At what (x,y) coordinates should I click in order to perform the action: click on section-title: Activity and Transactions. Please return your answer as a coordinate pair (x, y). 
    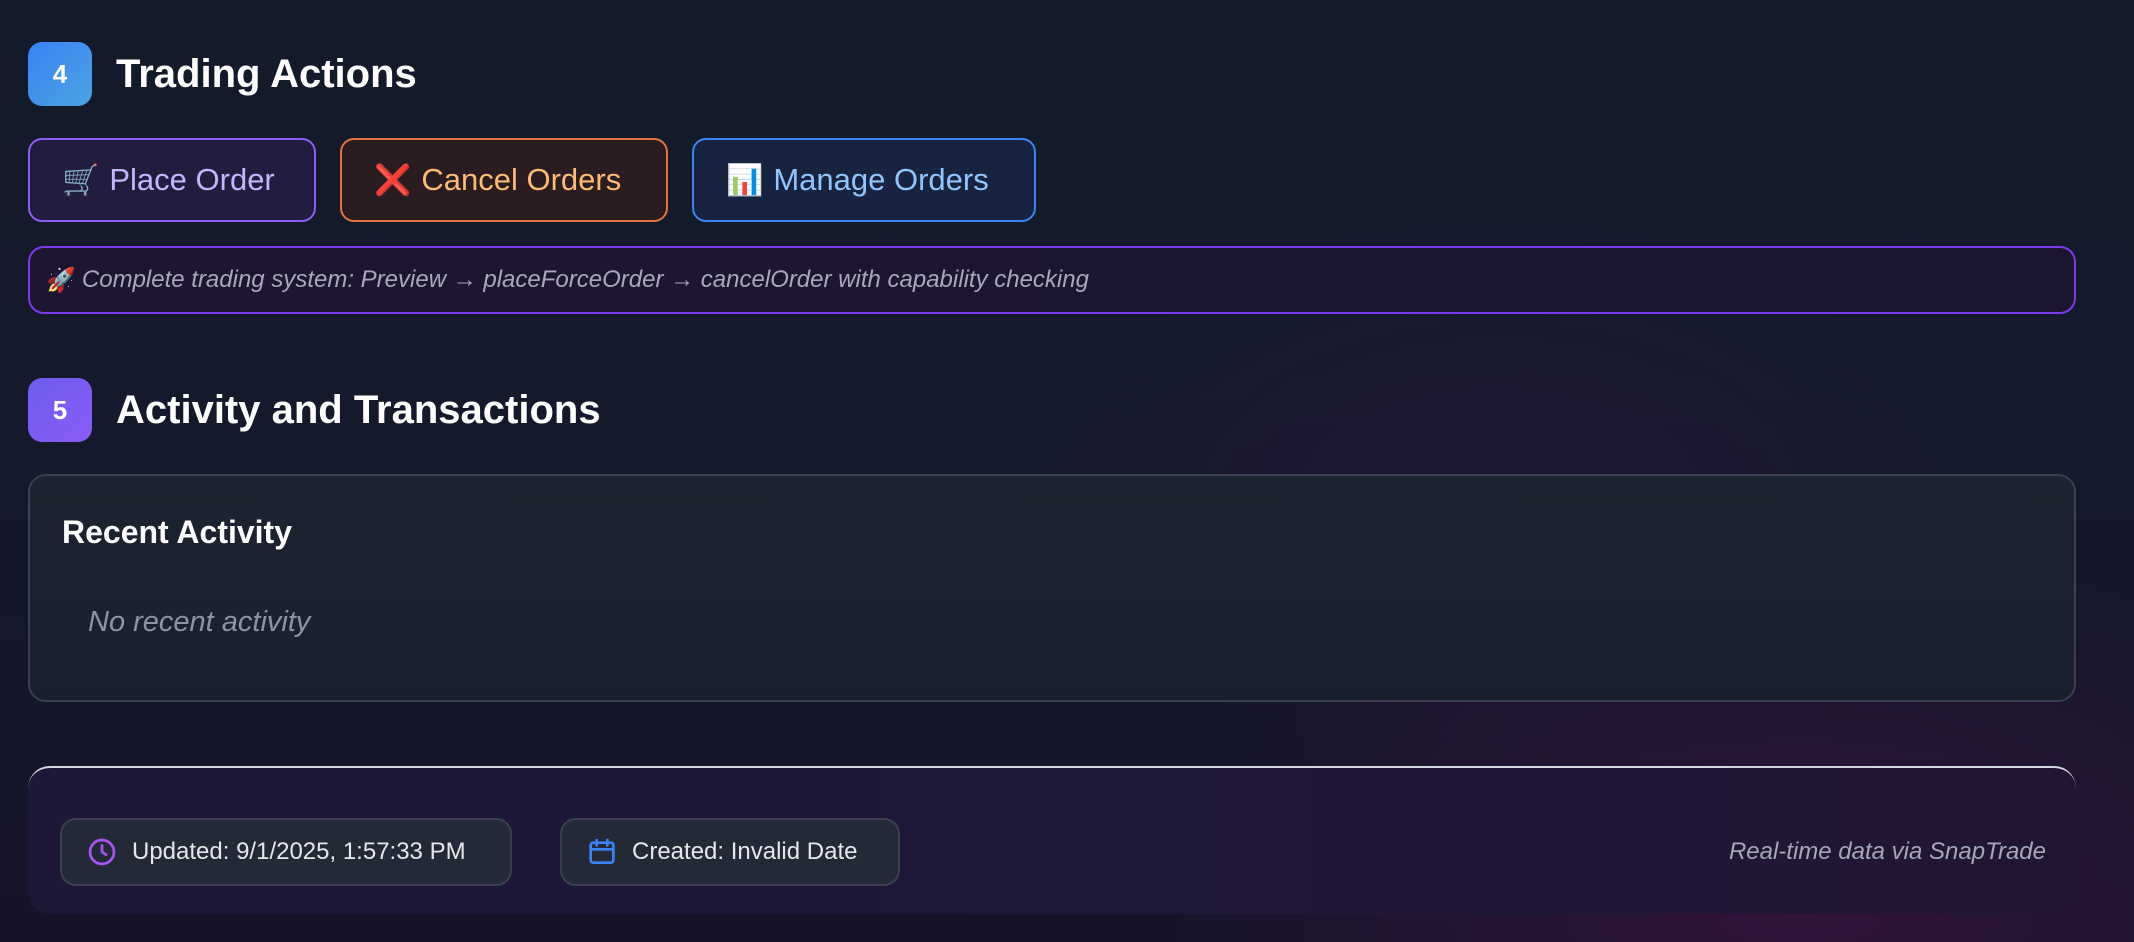
    Looking at the image, I should click on (358, 409).